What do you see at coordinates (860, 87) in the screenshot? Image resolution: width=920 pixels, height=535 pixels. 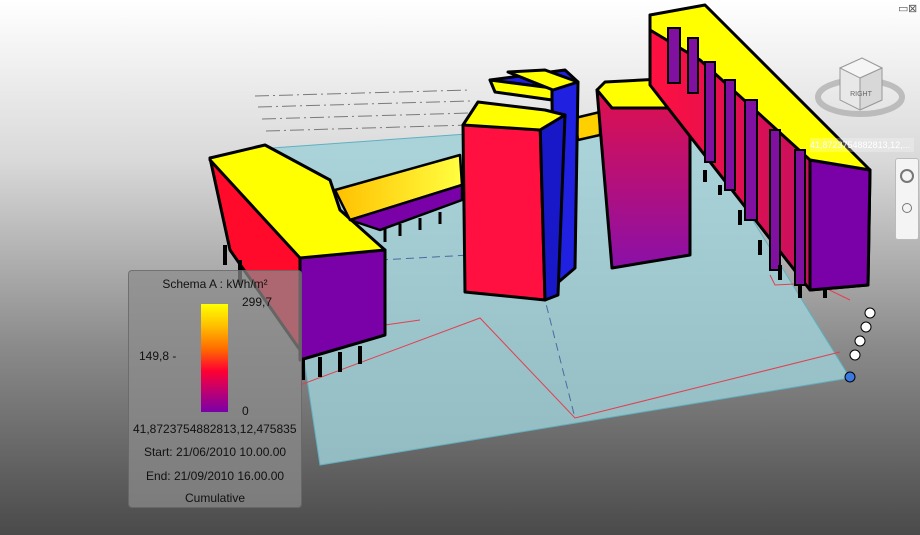 I see `viewcube: RIGHT` at bounding box center [860, 87].